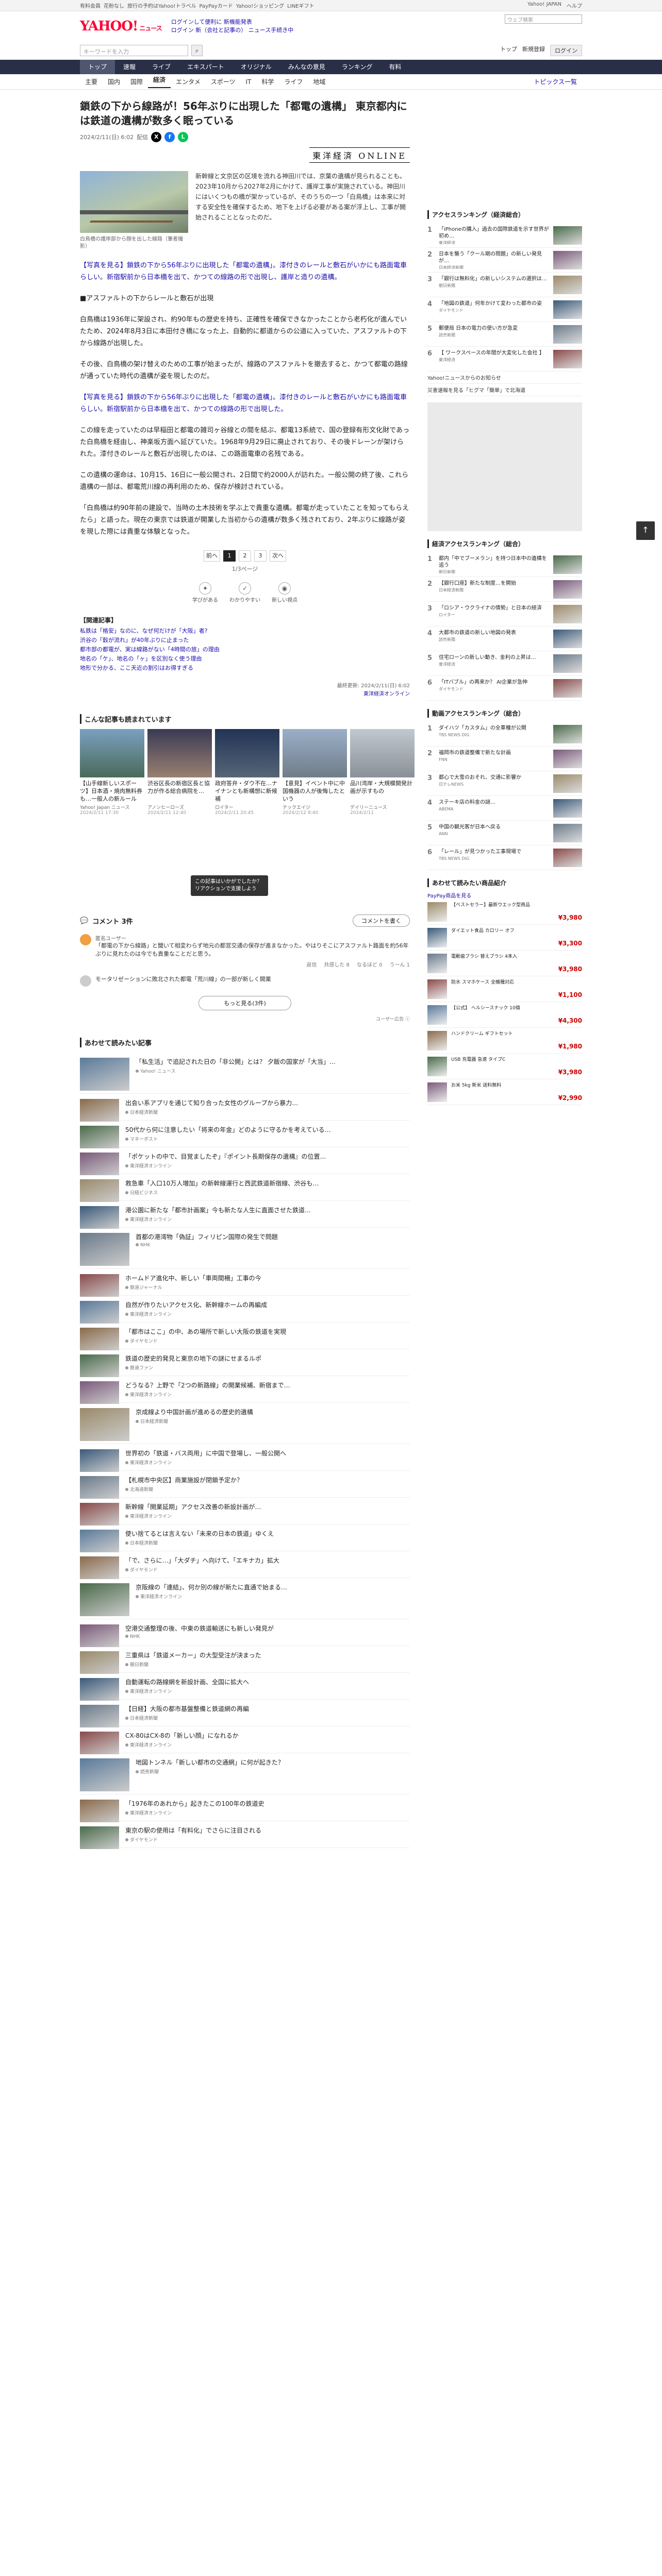 This screenshot has width=662, height=2576. What do you see at coordinates (188, 81) in the screenshot?
I see `cat-entertainment: エンタメ` at bounding box center [188, 81].